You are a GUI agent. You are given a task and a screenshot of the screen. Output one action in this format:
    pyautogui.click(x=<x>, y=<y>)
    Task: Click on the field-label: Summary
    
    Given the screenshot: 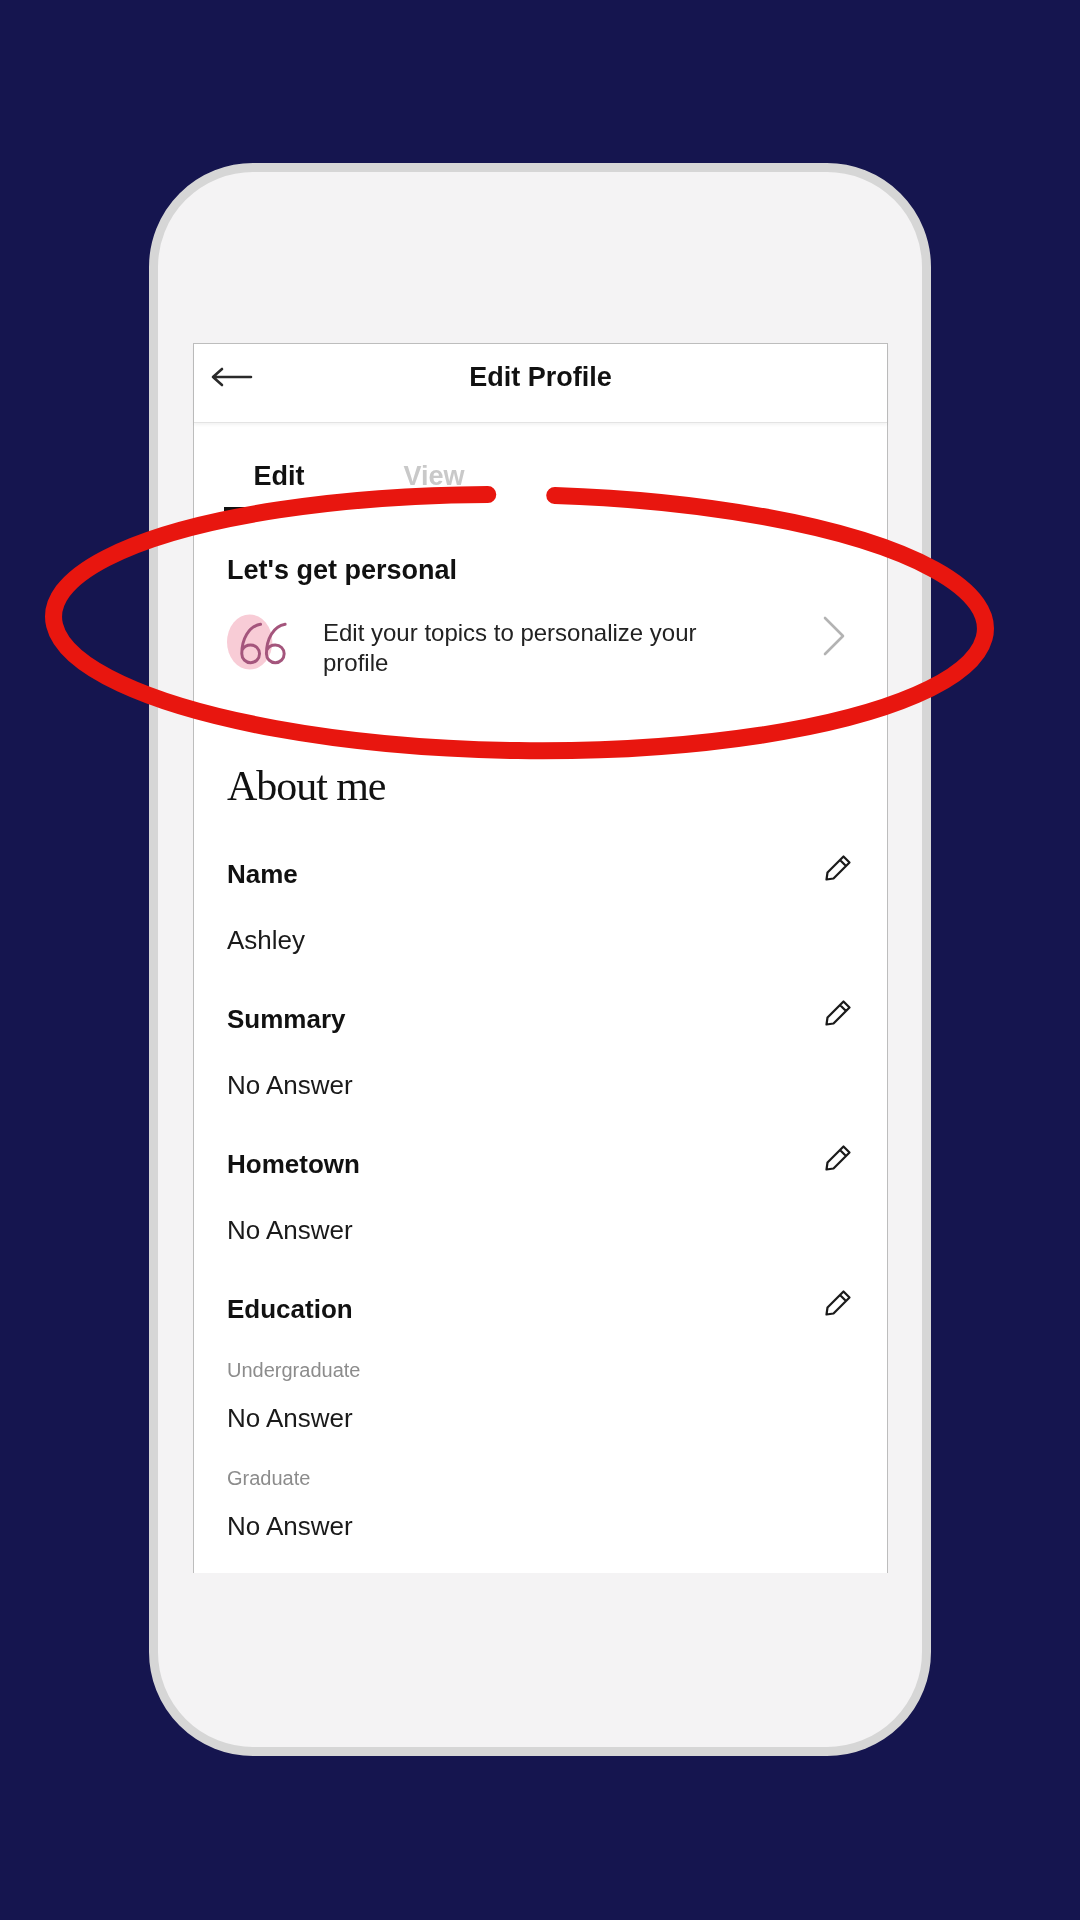 What is the action you would take?
    pyautogui.click(x=286, y=1019)
    